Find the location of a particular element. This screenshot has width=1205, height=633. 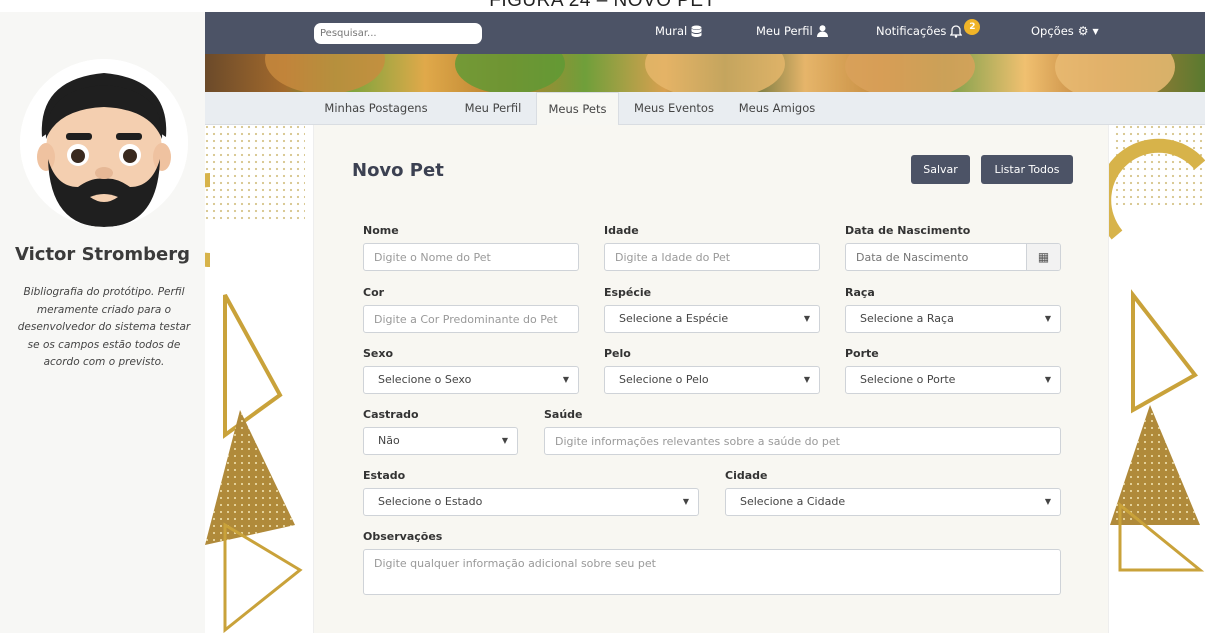

notification-count-badge: 2 is located at coordinates (972, 27).